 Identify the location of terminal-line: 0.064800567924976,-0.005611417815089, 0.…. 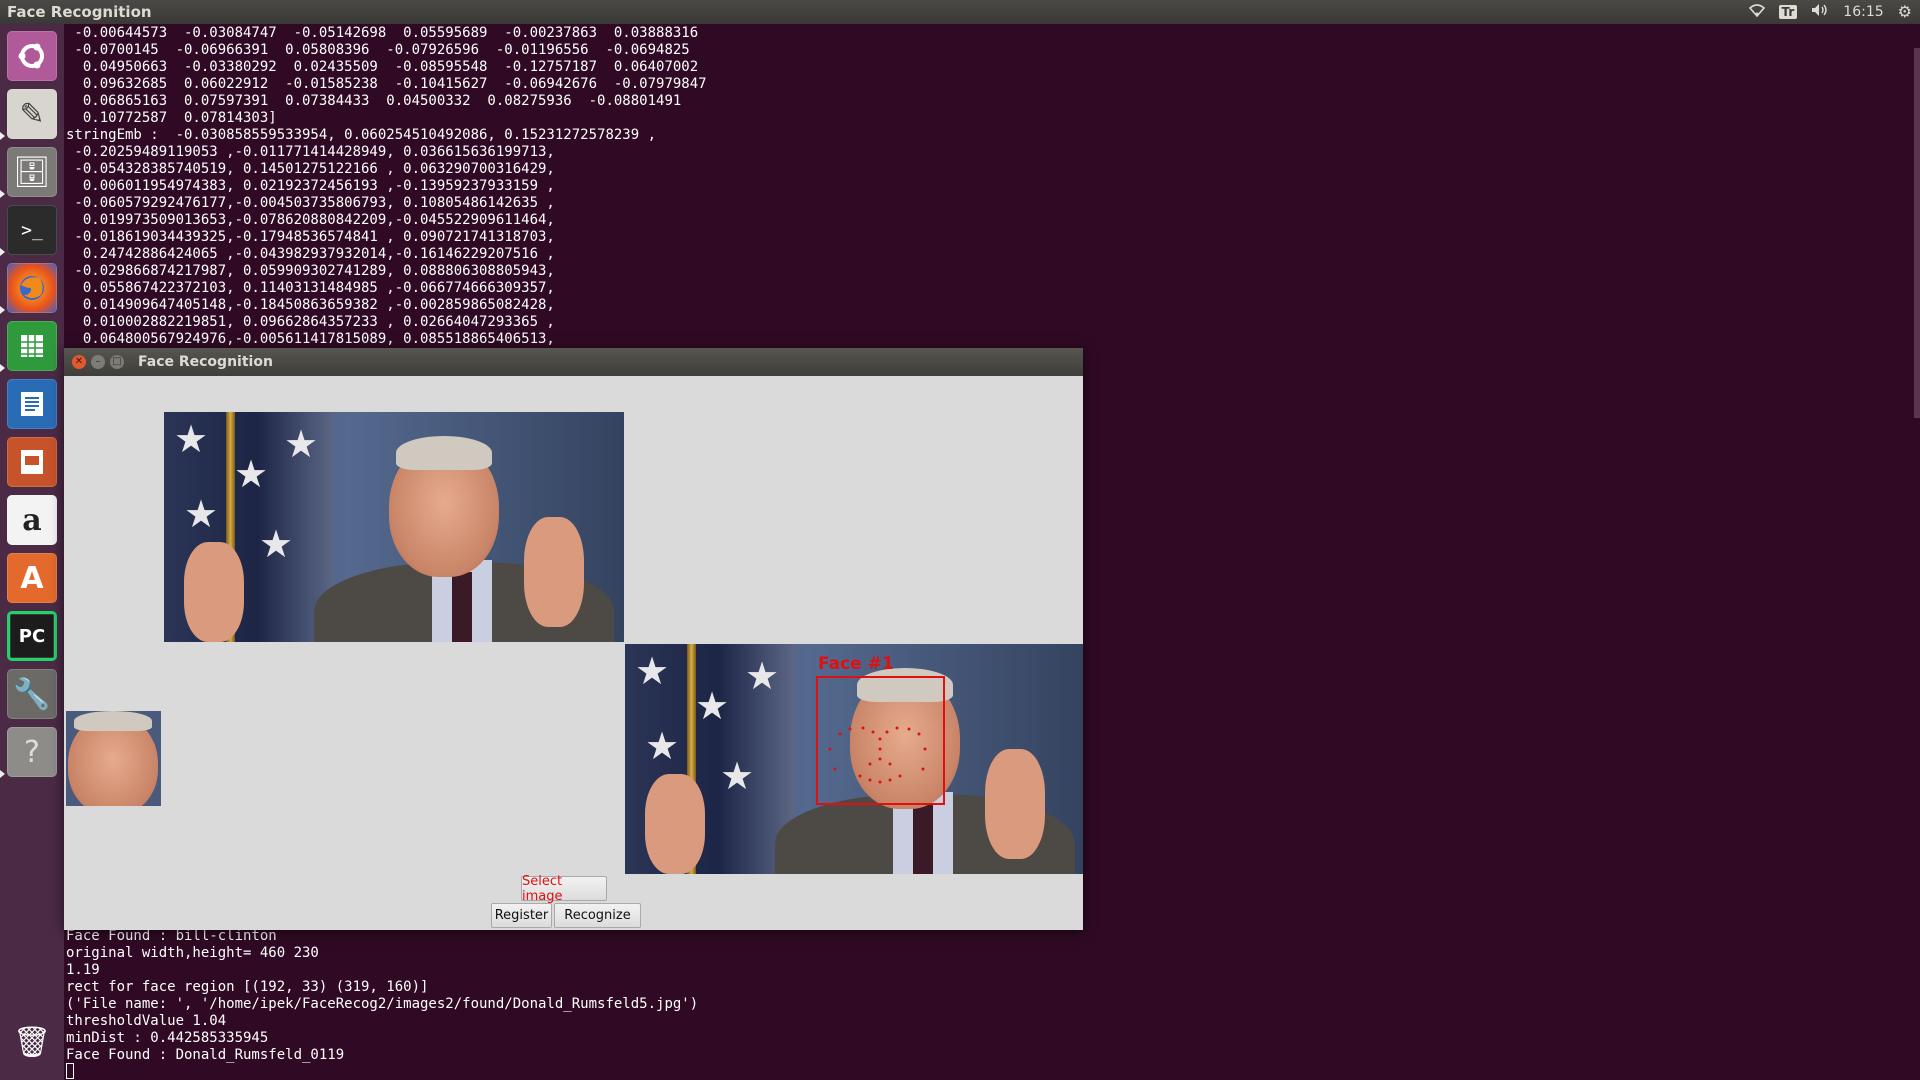
(310, 339).